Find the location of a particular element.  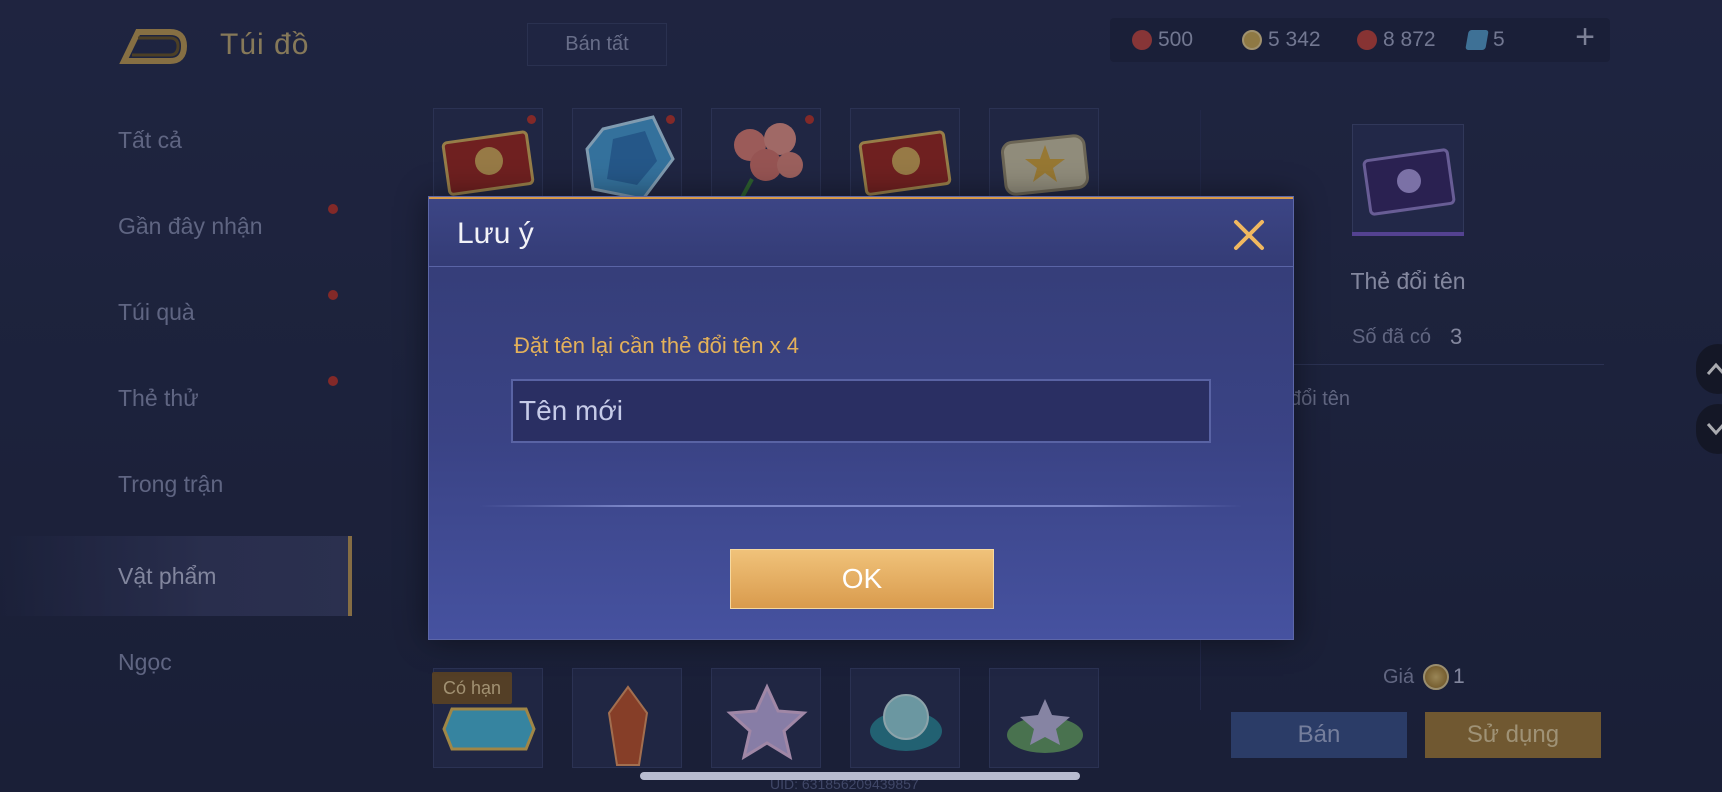

dialog-divider is located at coordinates (861, 506).